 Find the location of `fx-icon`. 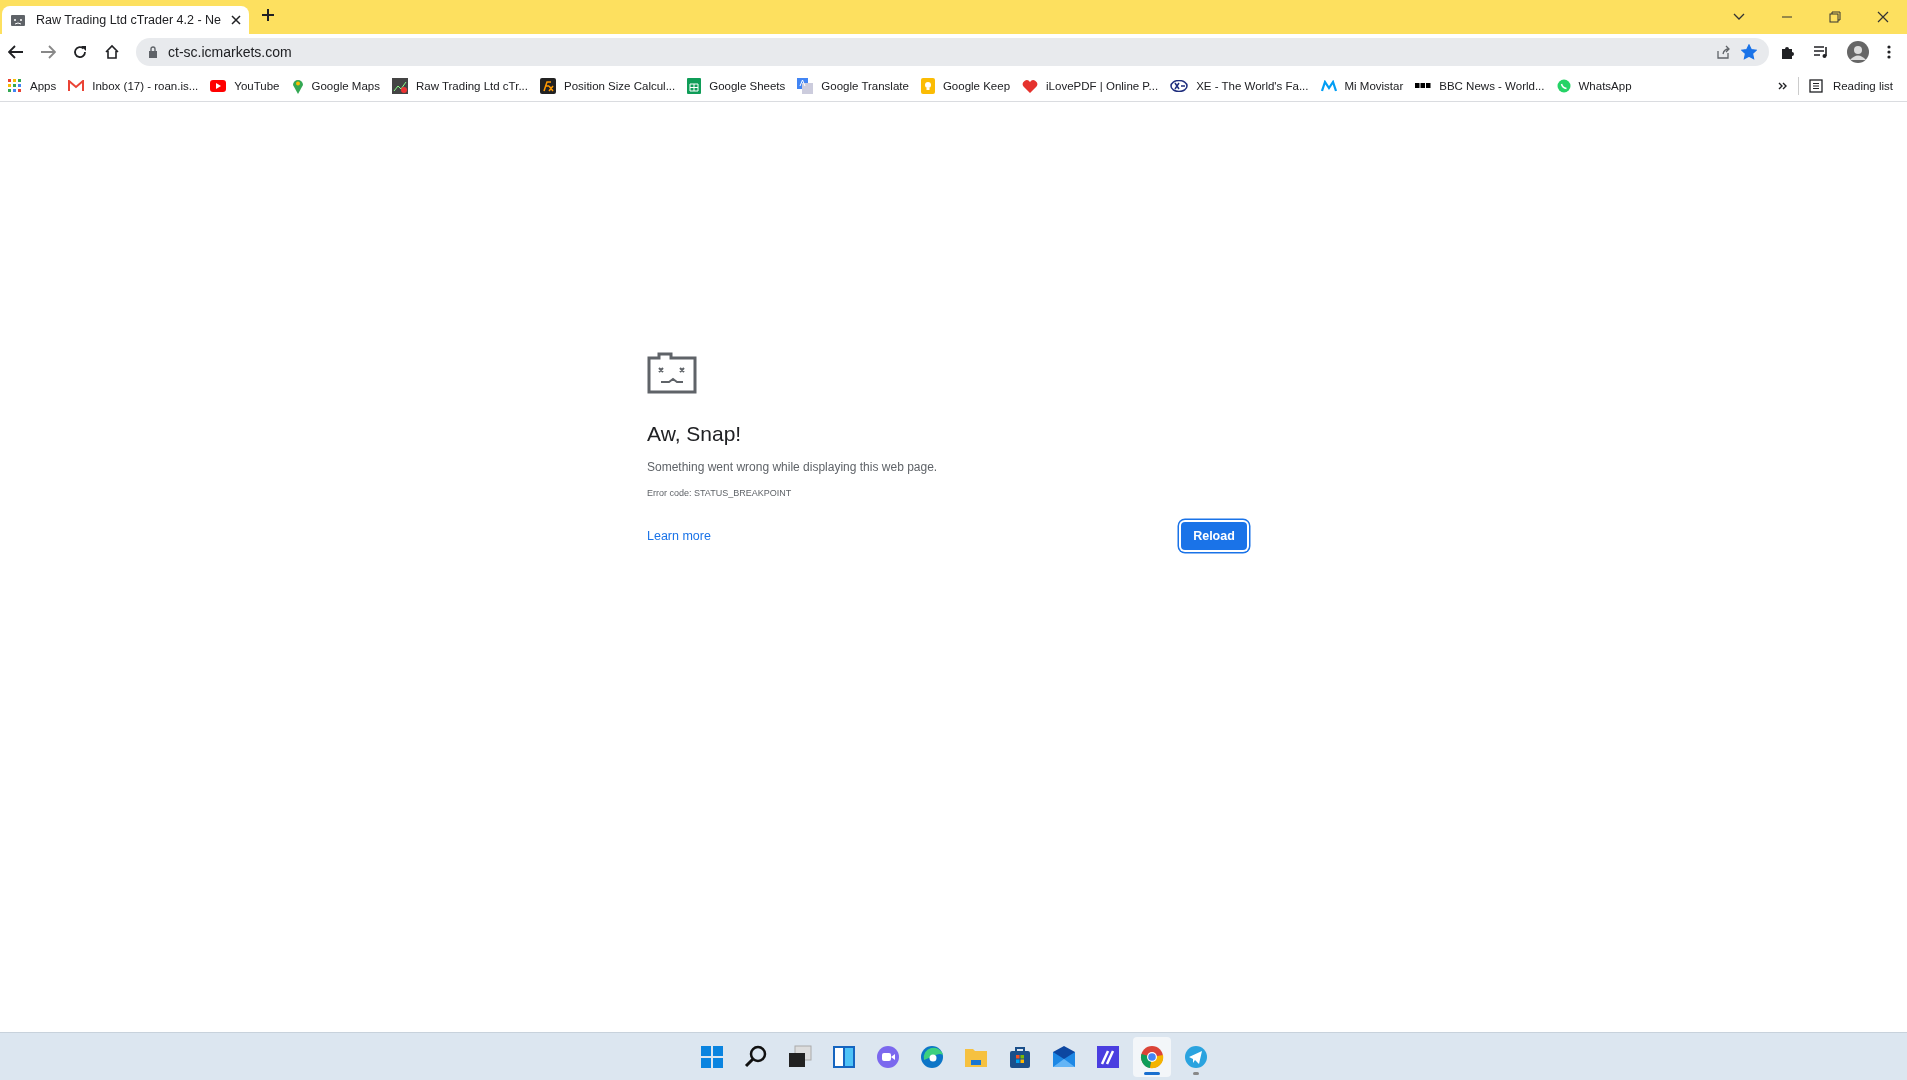

fx-icon is located at coordinates (548, 85).